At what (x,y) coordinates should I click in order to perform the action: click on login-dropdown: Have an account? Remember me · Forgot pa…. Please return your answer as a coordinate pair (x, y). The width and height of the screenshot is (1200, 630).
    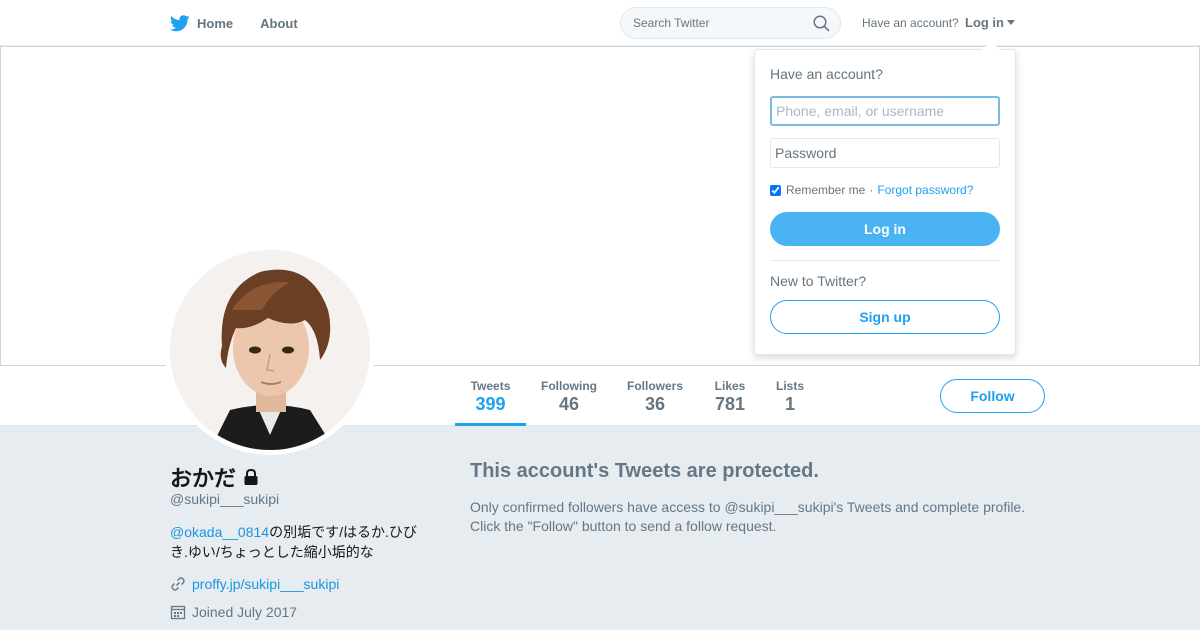
    Looking at the image, I should click on (885, 198).